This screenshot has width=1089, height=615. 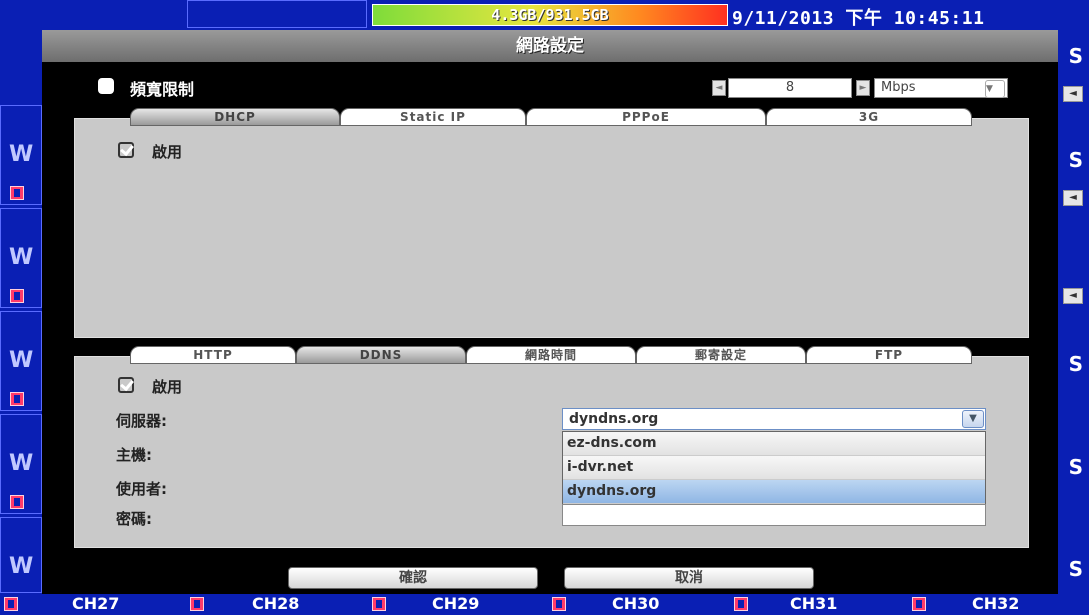 I want to click on hdd-usage-bar: 4.3GB/931.5GB, so click(x=550, y=15).